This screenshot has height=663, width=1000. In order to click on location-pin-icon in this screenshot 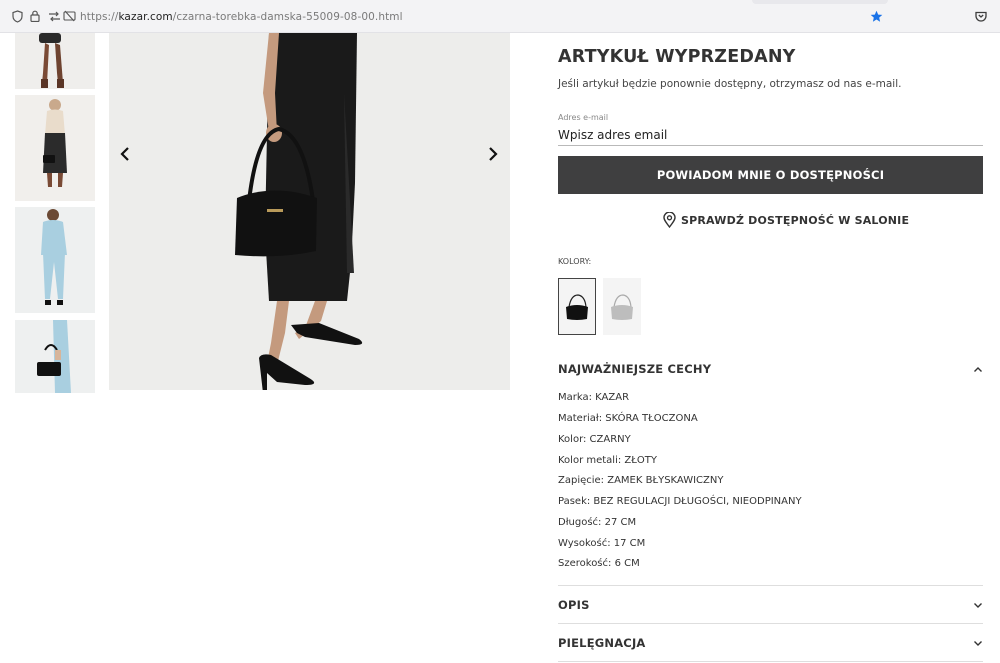, I will do `click(669, 220)`.